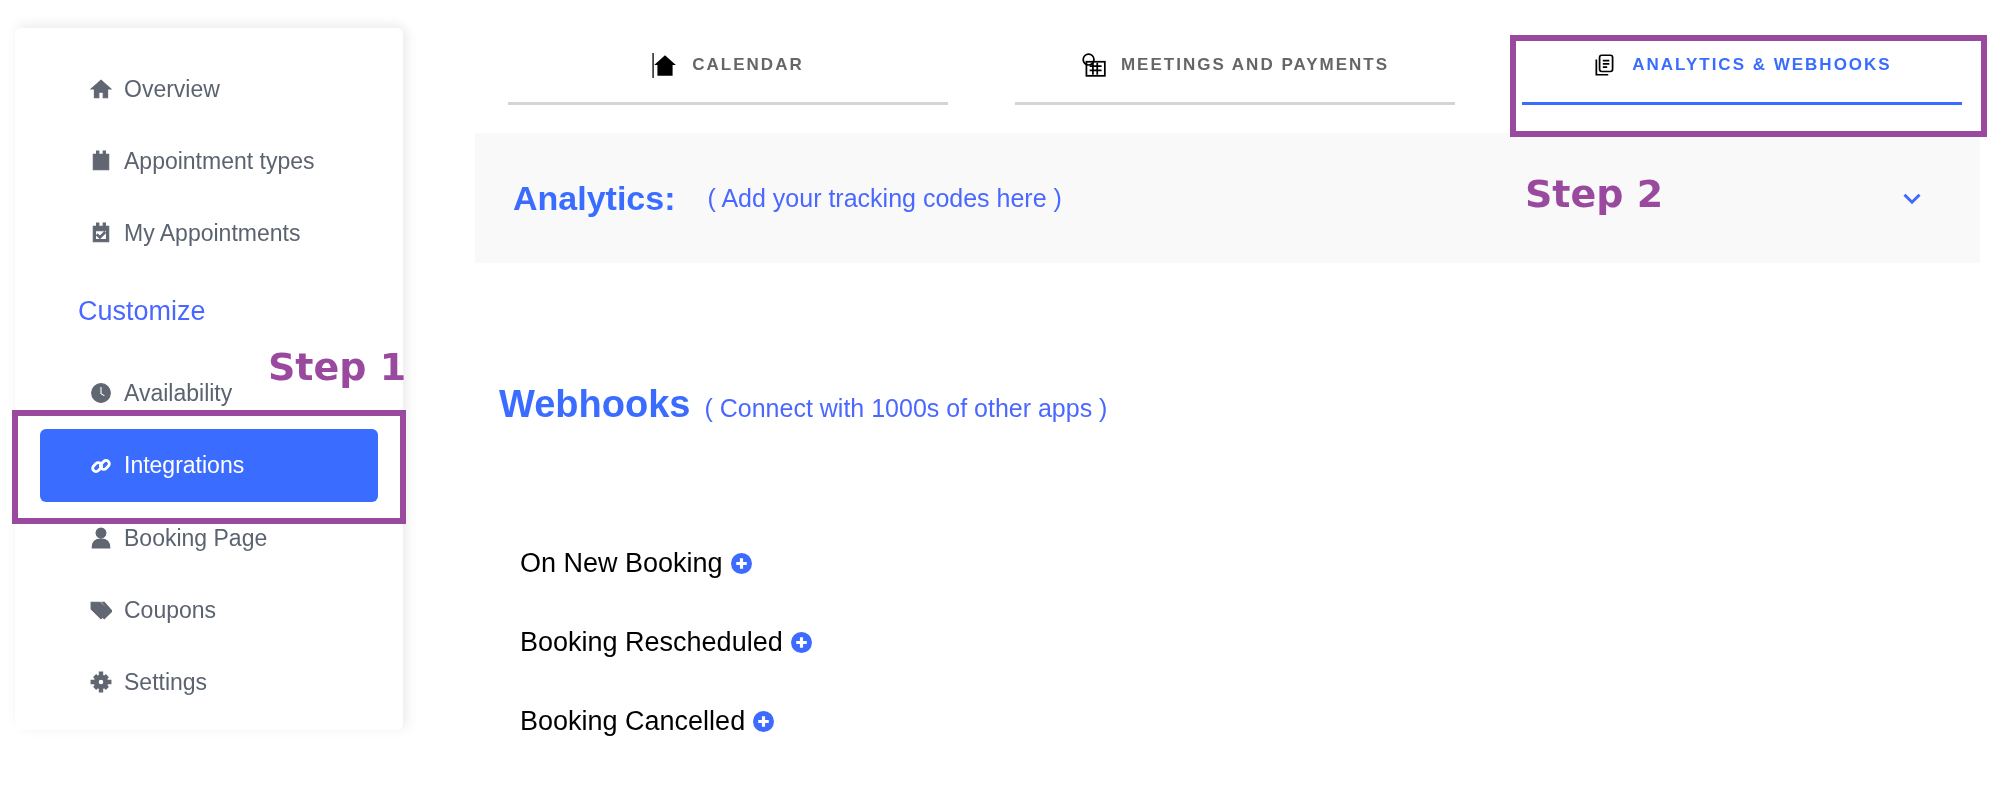 This screenshot has width=2000, height=801. I want to click on sidebar-item: Booking Page, so click(154, 538).